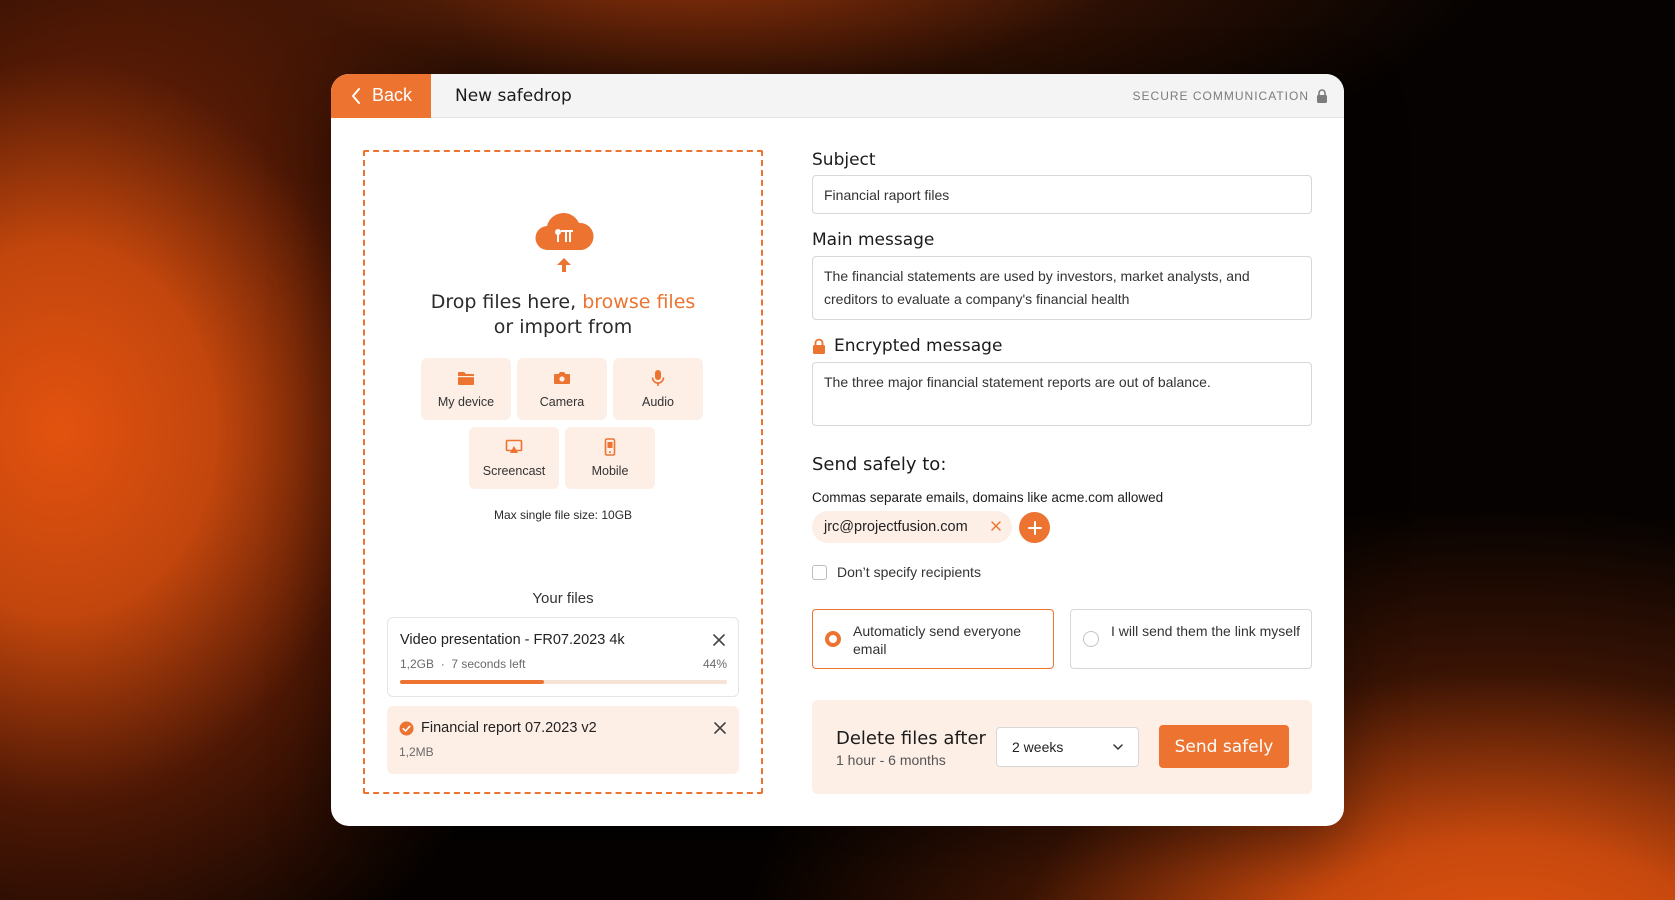 The image size is (1675, 900). Describe the element at coordinates (909, 572) in the screenshot. I see `dont-specify-label: Don’t specify recipients` at that location.